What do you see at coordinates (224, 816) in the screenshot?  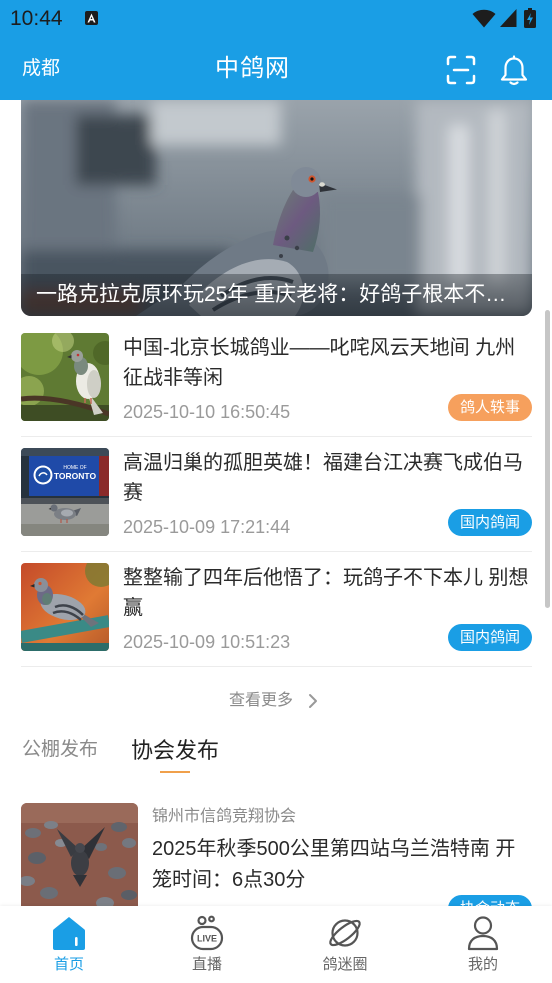 I see `association-name: 锦州市信鸽竞翔协会` at bounding box center [224, 816].